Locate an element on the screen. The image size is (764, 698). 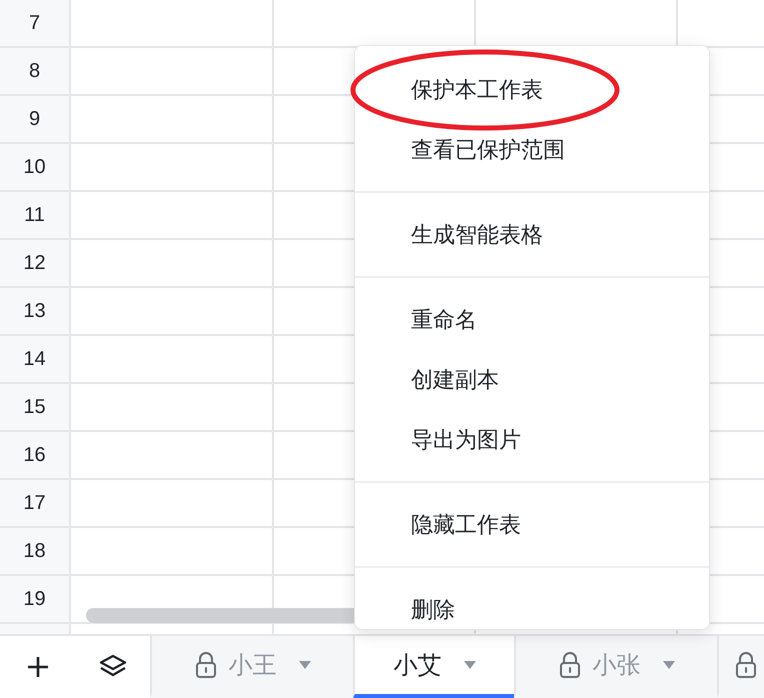
sheet-name: 小王 is located at coordinates (252, 666).